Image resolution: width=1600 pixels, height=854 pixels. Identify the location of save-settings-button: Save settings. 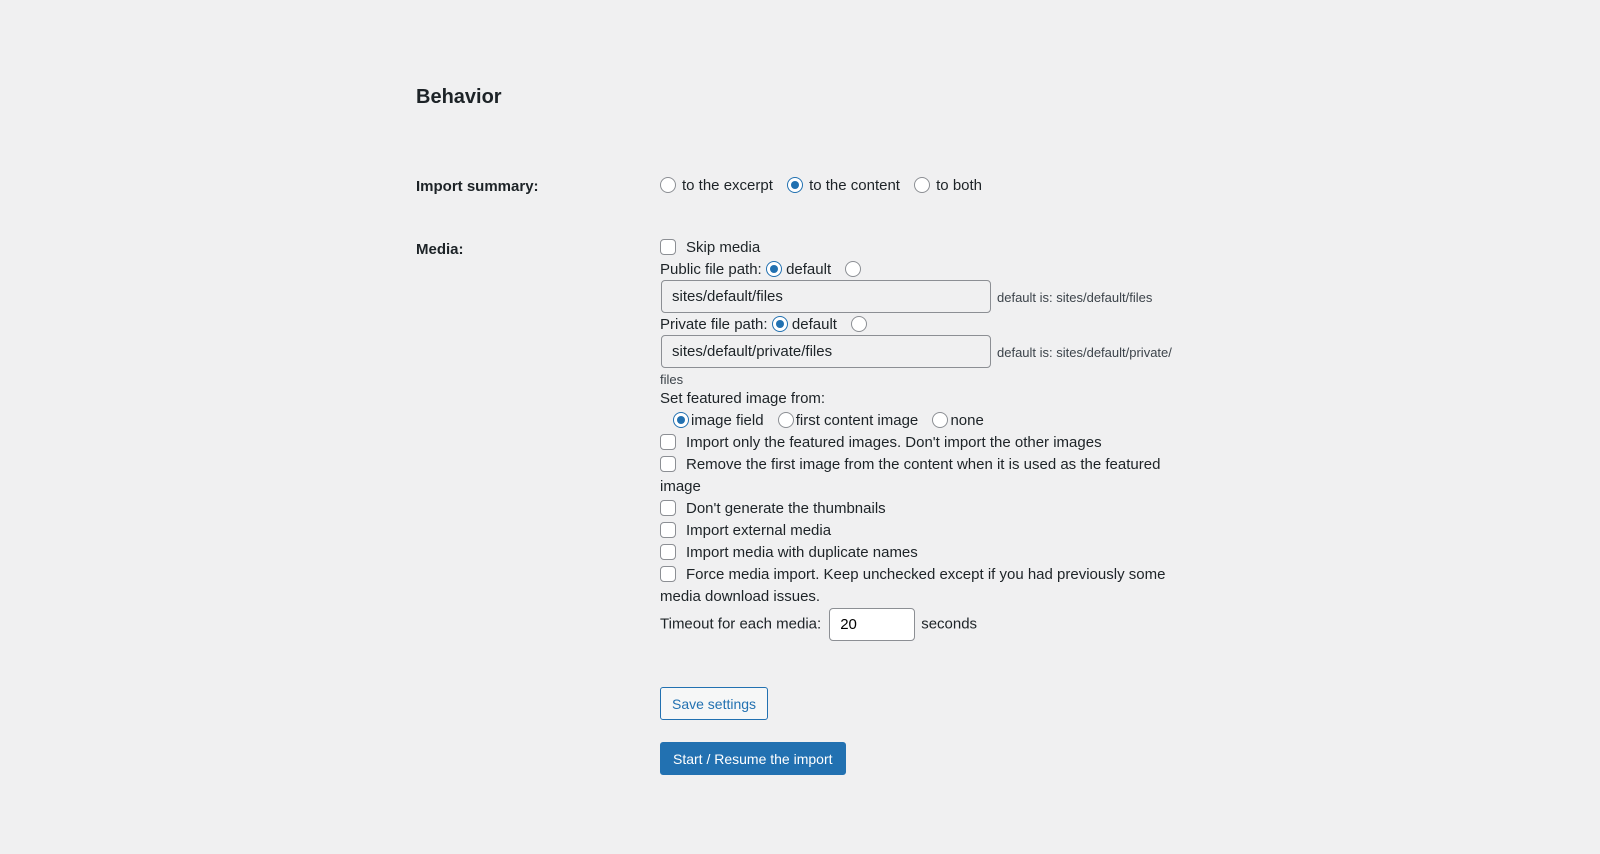
(714, 703).